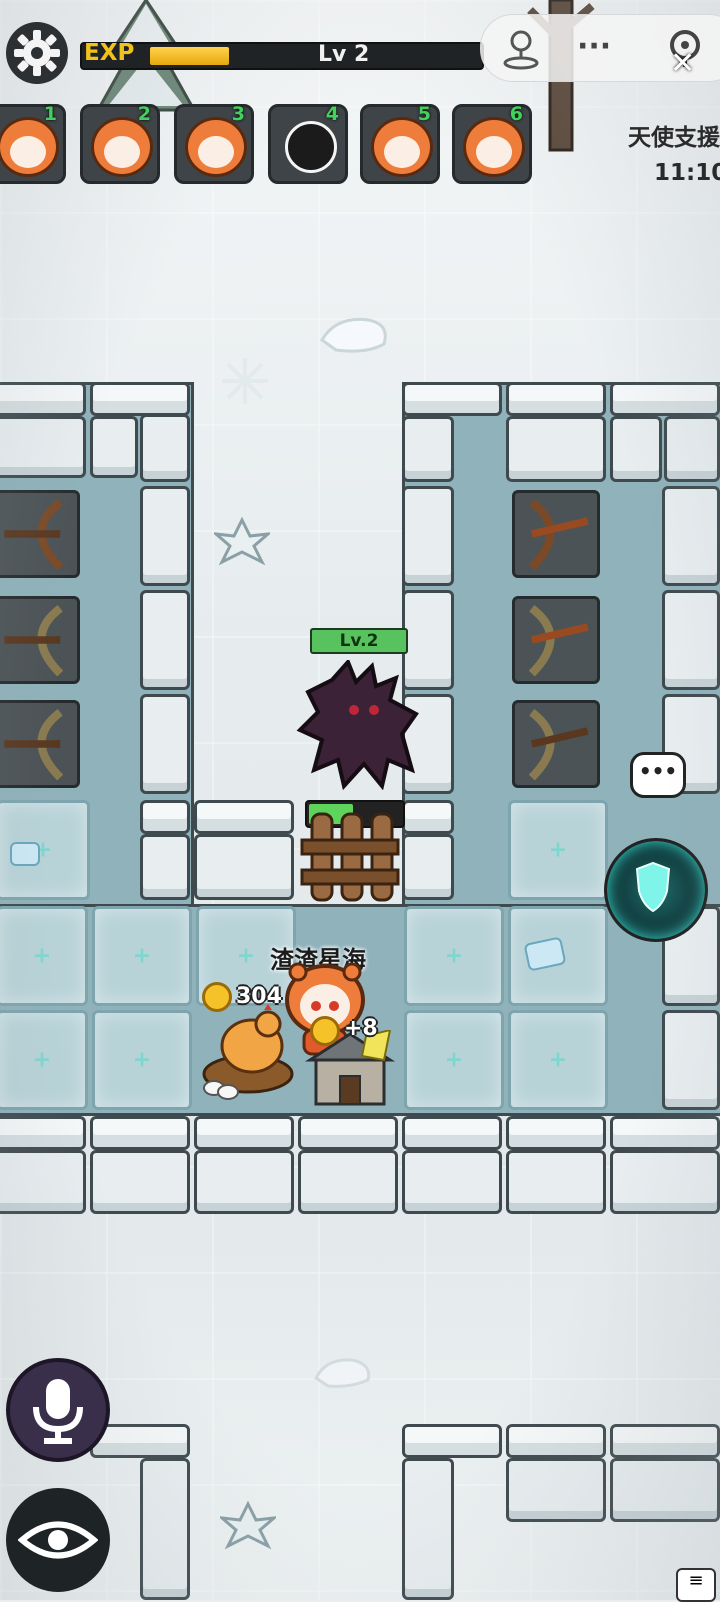 The height and width of the screenshot is (1602, 720). What do you see at coordinates (282, 56) in the screenshot?
I see `exp-bar` at bounding box center [282, 56].